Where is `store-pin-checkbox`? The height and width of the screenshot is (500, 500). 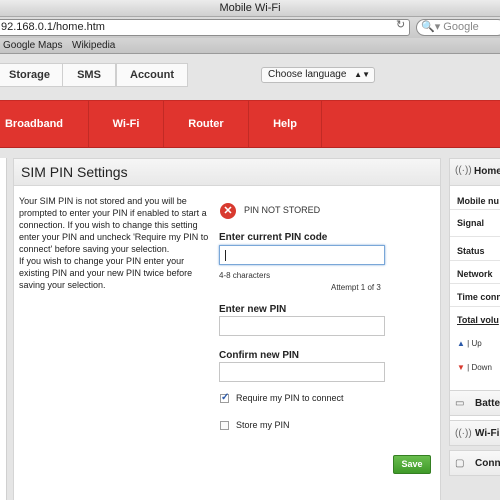
store-pin-checkbox is located at coordinates (224, 425).